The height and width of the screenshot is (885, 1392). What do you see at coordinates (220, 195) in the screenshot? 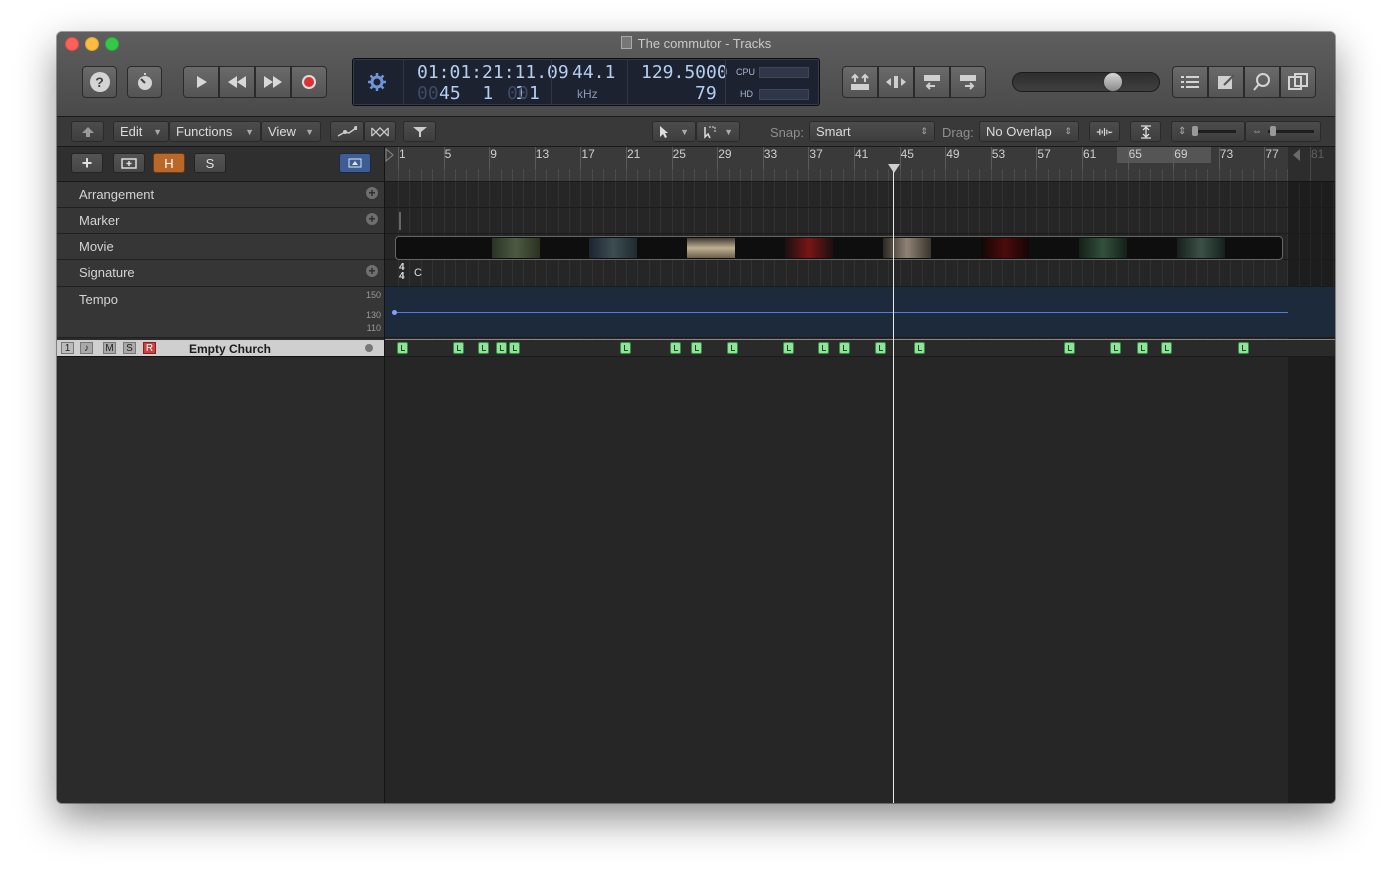
I see `global-track-arrangement: Arrangement +` at bounding box center [220, 195].